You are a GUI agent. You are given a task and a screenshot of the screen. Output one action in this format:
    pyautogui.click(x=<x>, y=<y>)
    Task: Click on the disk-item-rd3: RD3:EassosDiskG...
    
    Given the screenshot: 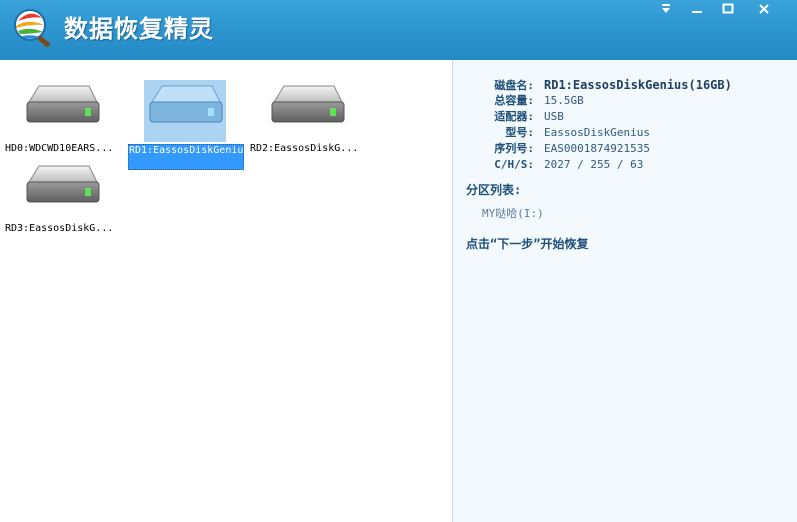 What is the action you would take?
    pyautogui.click(x=64, y=200)
    